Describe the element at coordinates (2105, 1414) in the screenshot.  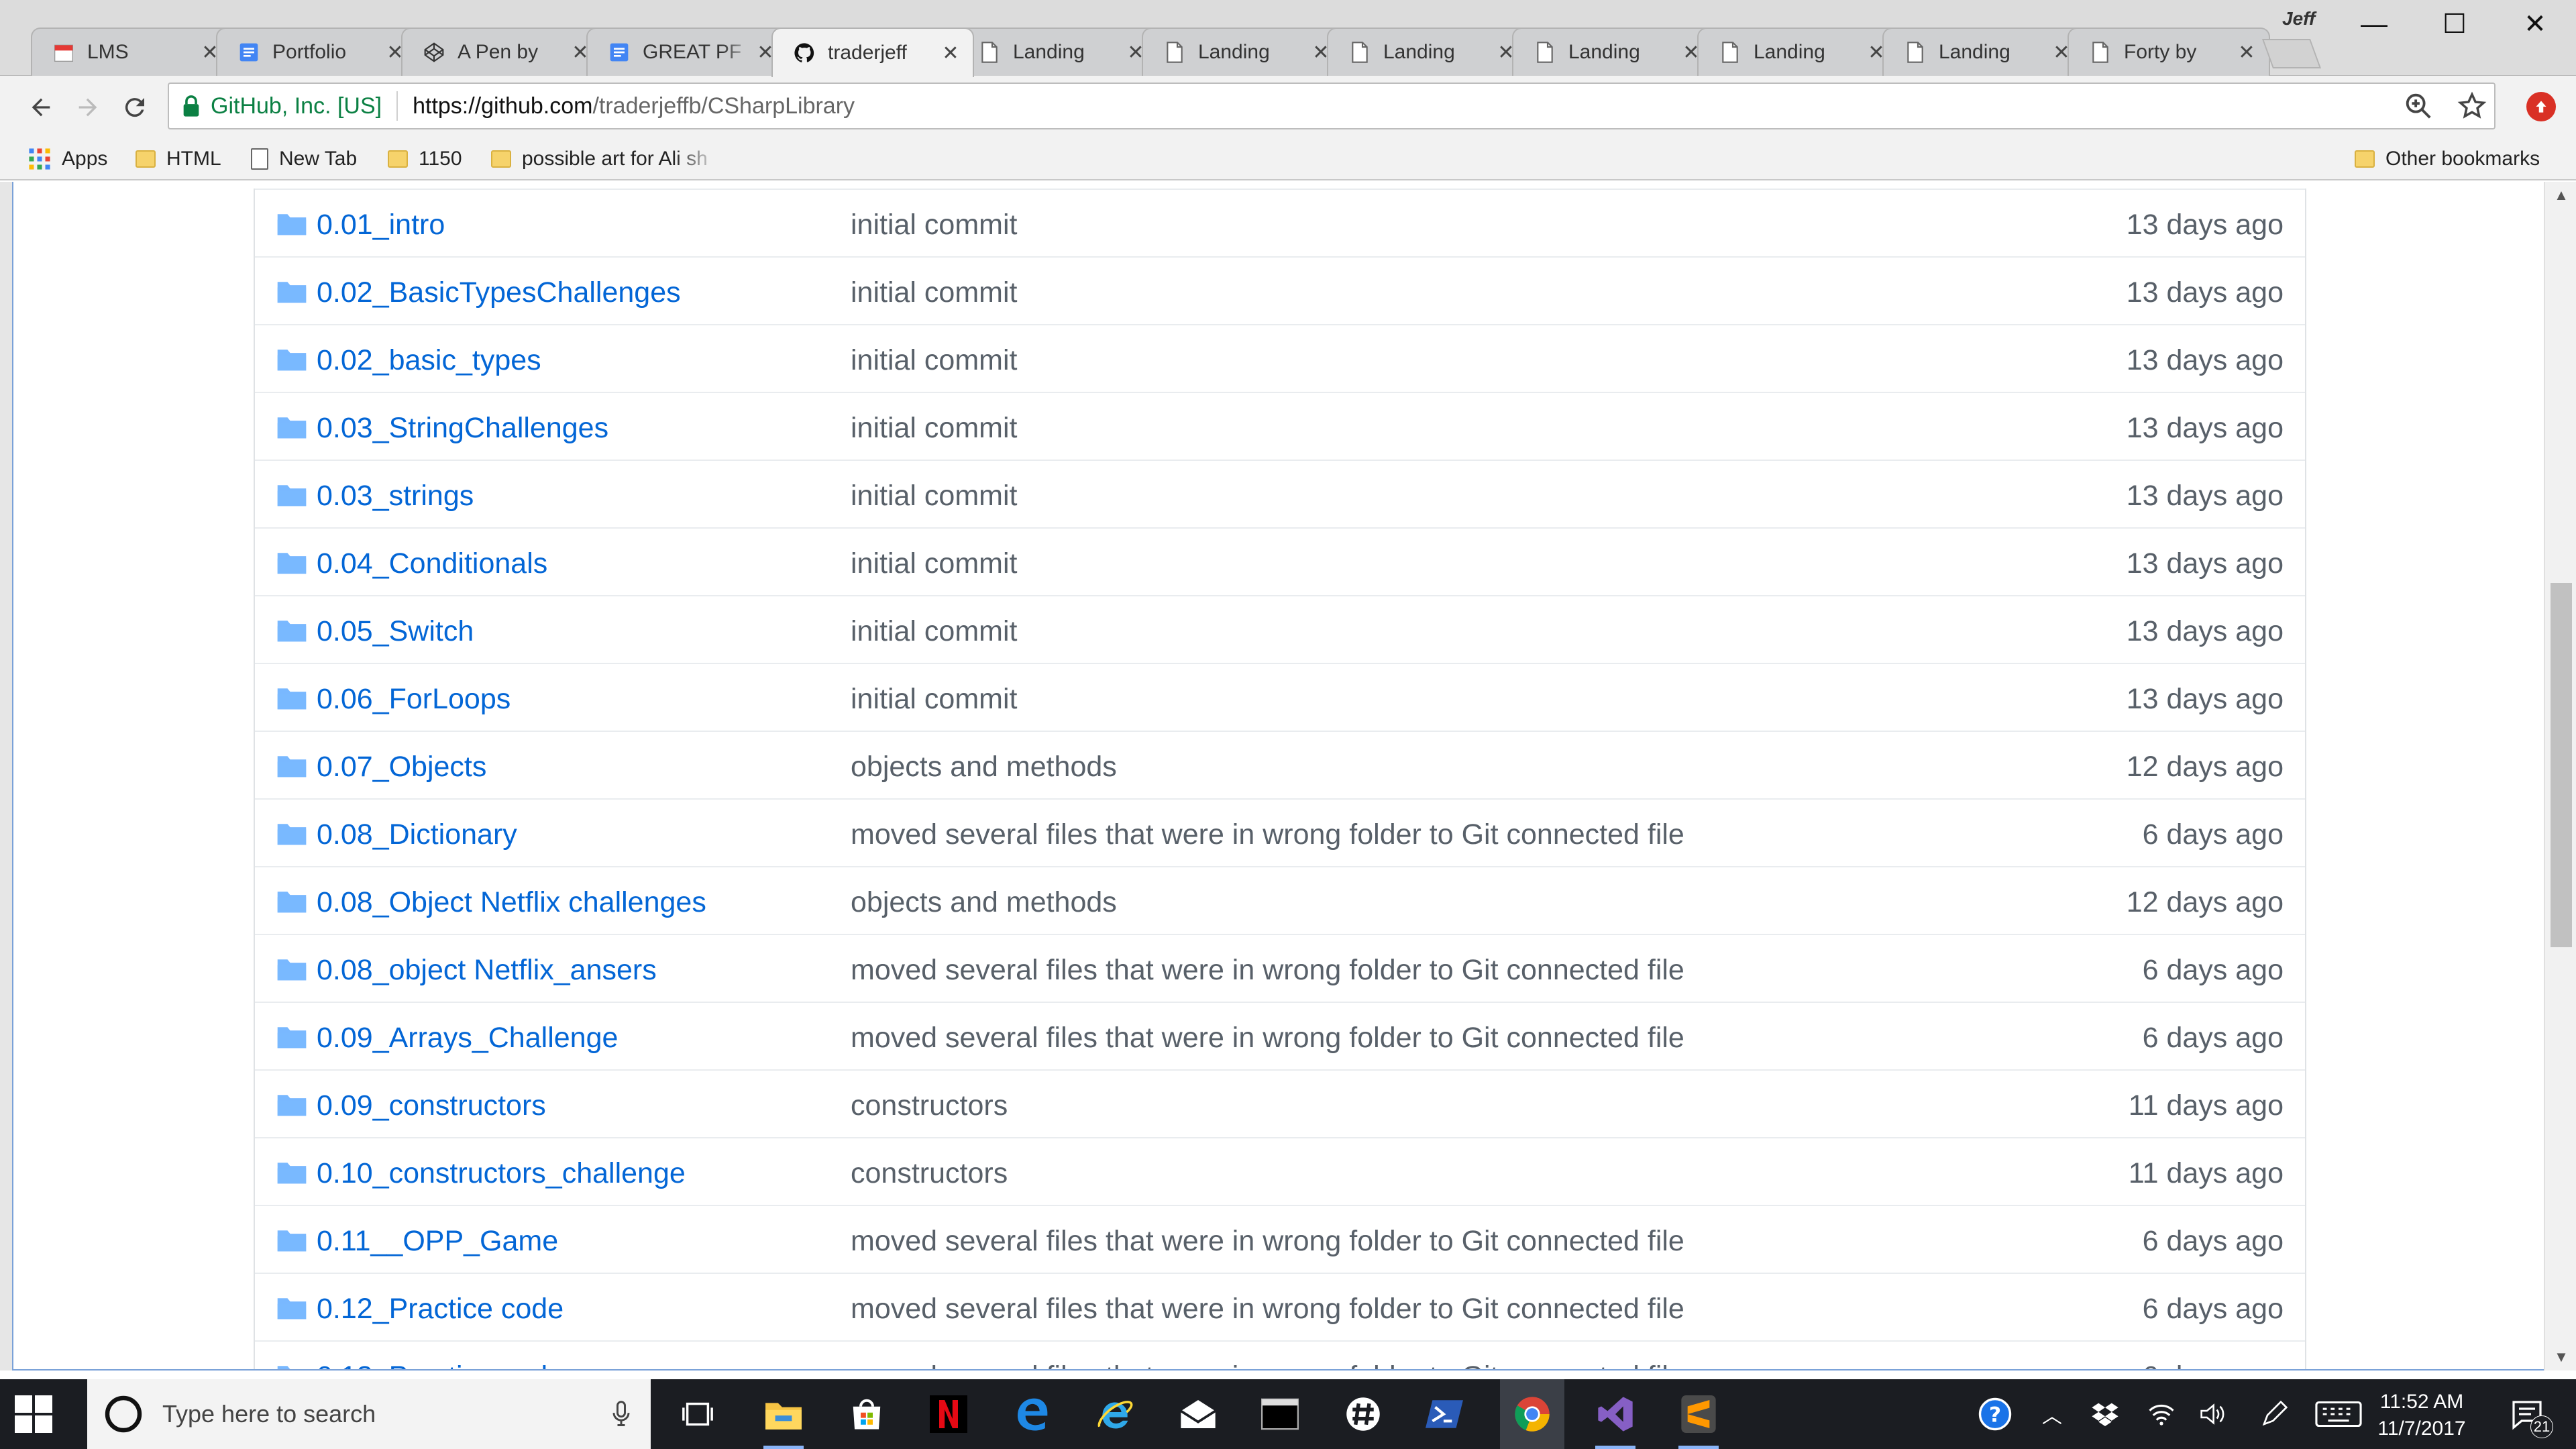
I see `dropbox-icon` at that location.